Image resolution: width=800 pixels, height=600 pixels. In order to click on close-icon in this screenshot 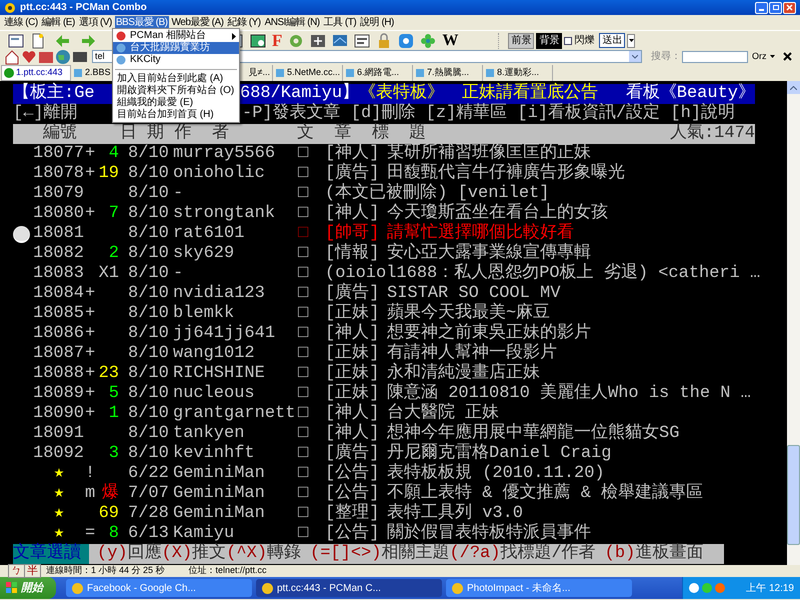, I will do `click(787, 56)`.